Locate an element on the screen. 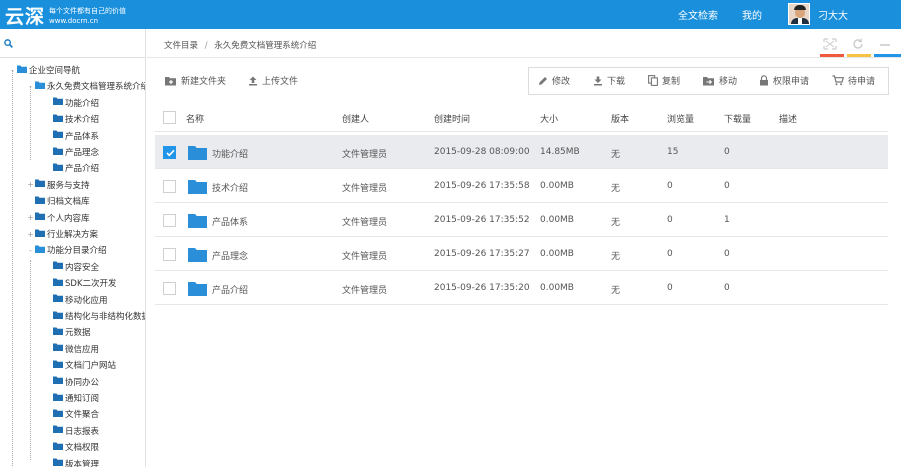 This screenshot has height=467, width=901. tree-node: 版本管理 is located at coordinates (71, 461).